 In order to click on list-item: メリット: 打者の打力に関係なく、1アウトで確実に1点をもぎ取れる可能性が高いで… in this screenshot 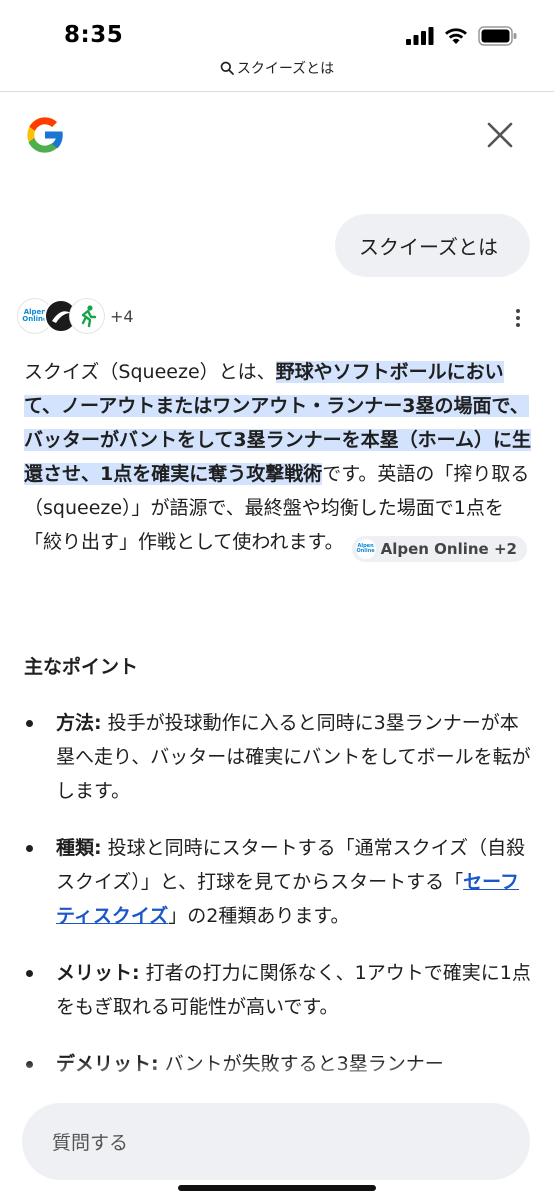, I will do `click(279, 990)`.